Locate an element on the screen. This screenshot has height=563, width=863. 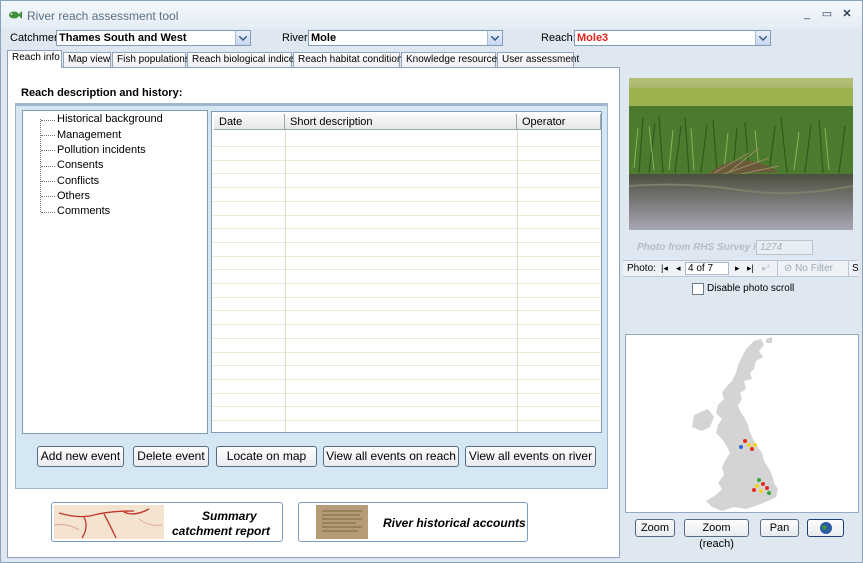
column-header-operator: Operator is located at coordinates (559, 122).